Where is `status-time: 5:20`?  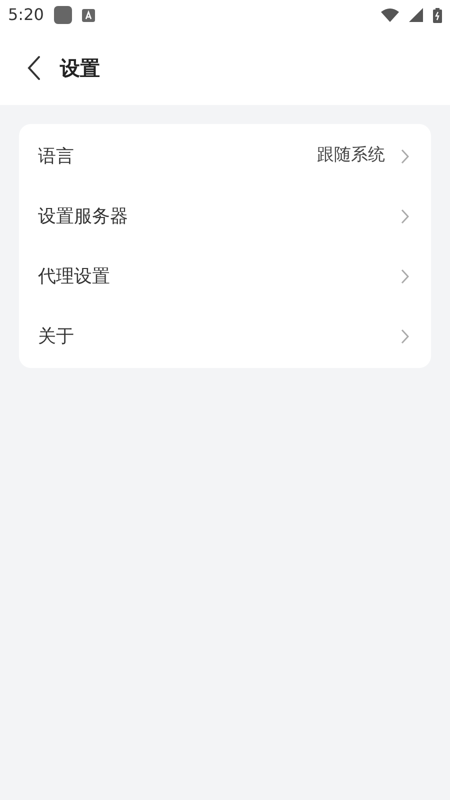 status-time: 5:20 is located at coordinates (26, 15).